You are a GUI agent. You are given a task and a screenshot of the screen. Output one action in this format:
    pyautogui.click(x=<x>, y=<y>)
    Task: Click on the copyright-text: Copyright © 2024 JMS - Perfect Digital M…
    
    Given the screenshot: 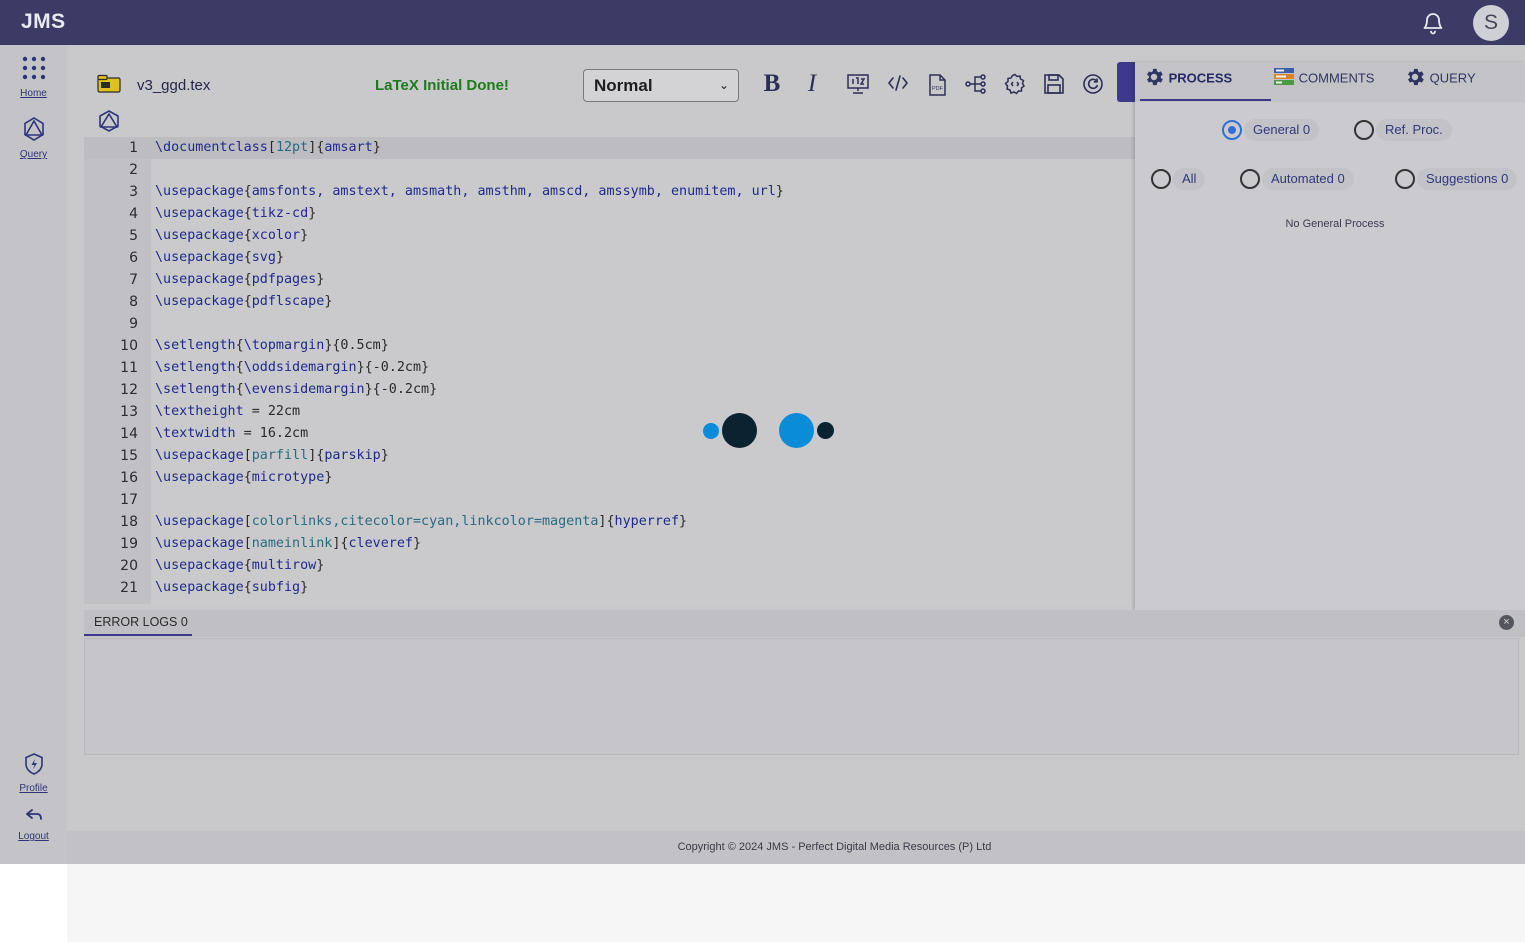 What is the action you would take?
    pyautogui.click(x=834, y=847)
    